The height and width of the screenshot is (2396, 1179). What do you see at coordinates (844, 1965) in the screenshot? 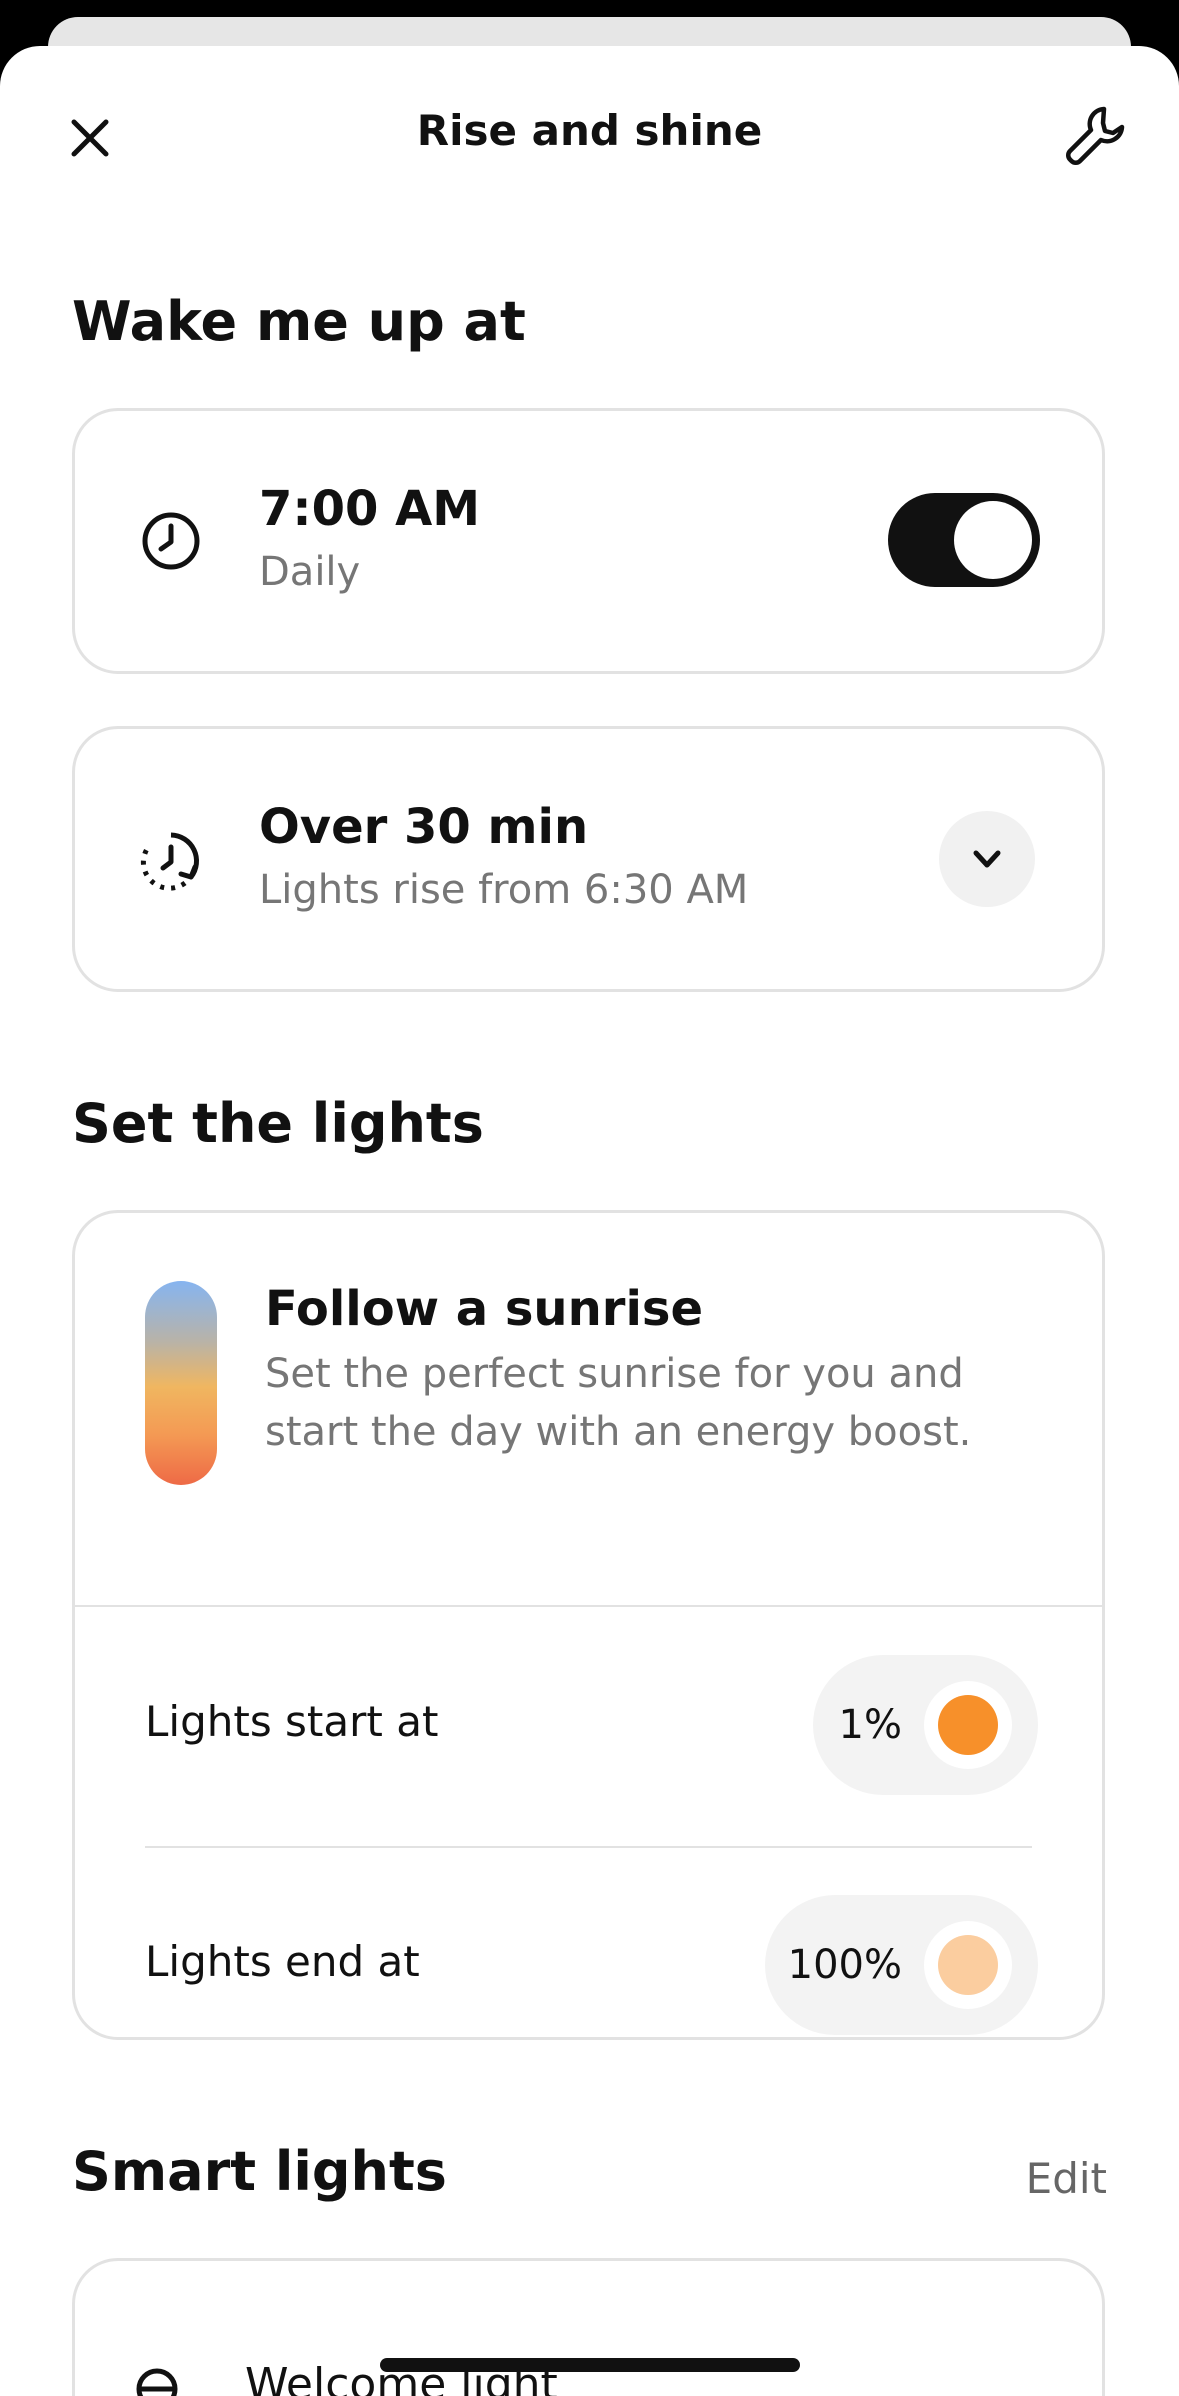
I see `lights-end-value: 100%` at bounding box center [844, 1965].